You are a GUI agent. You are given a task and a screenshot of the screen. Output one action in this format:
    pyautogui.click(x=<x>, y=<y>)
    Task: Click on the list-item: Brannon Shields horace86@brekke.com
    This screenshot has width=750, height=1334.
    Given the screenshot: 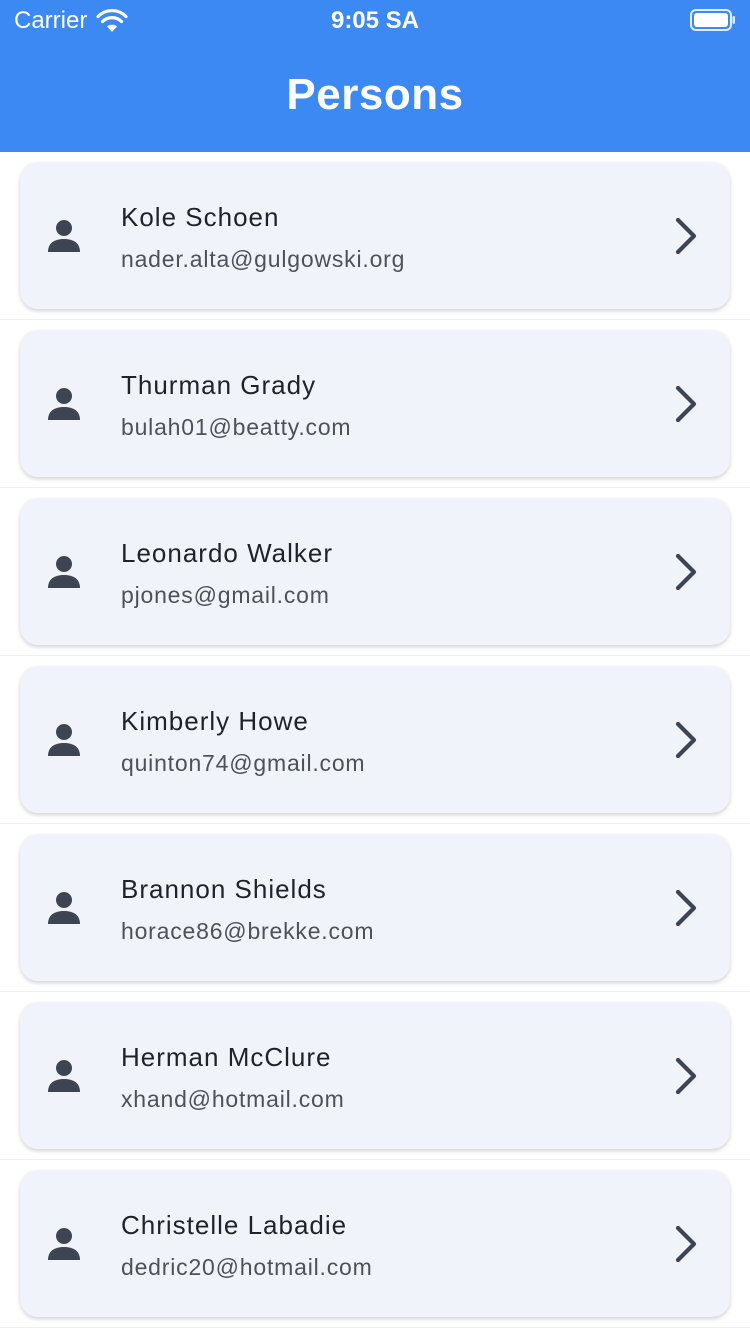 What is the action you would take?
    pyautogui.click(x=375, y=908)
    